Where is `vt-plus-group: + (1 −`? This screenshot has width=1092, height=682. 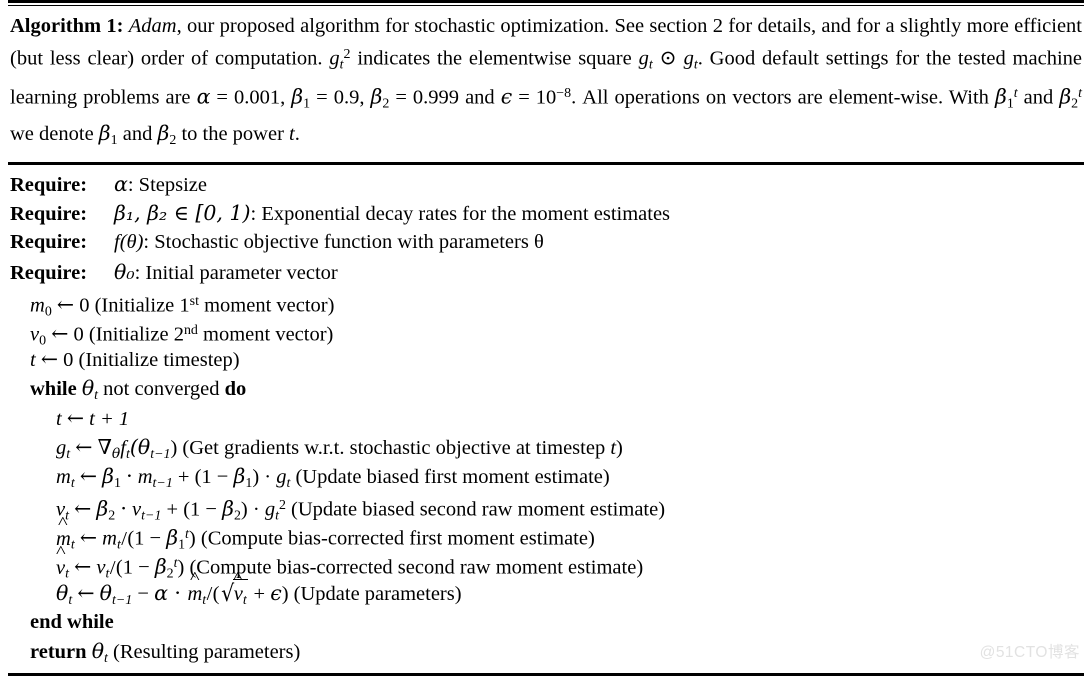 vt-plus-group: + (1 − is located at coordinates (192, 509).